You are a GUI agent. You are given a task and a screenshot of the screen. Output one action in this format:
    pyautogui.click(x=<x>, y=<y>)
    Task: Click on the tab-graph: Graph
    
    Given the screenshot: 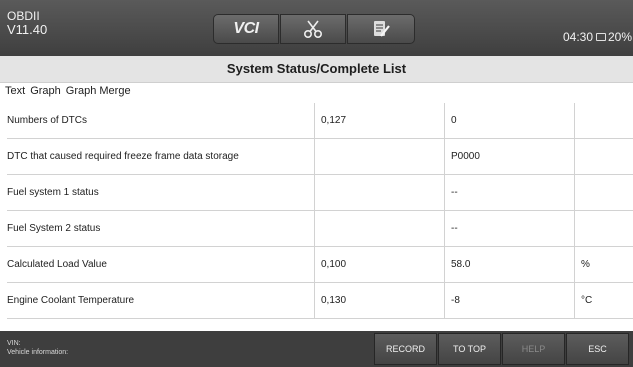 What is the action you would take?
    pyautogui.click(x=45, y=93)
    